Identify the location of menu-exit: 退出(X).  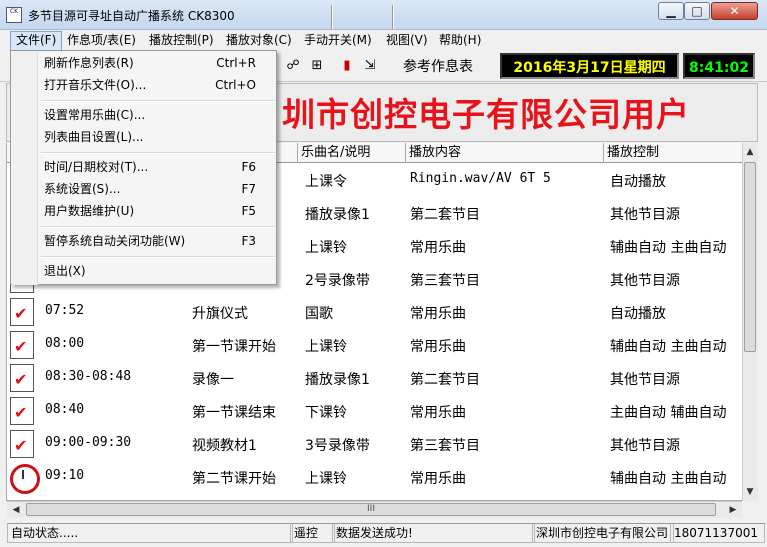
(144, 271).